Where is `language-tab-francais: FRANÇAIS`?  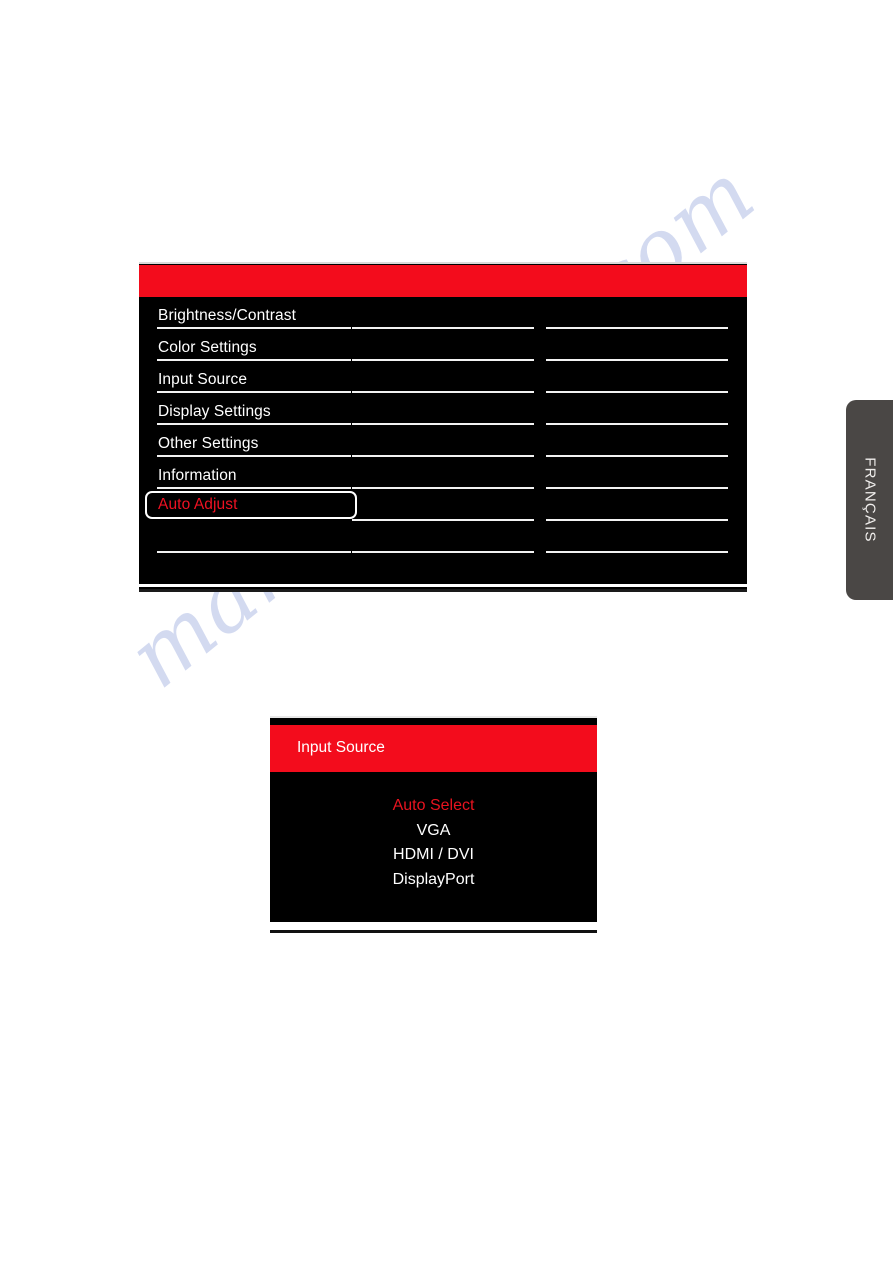
language-tab-francais: FRANÇAIS is located at coordinates (869, 500).